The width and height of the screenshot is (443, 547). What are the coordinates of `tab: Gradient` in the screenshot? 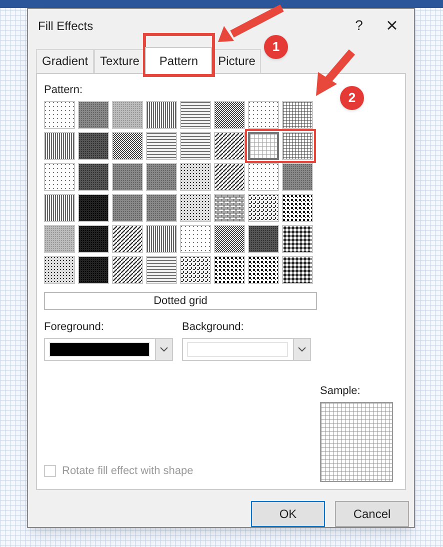 It's located at (65, 60).